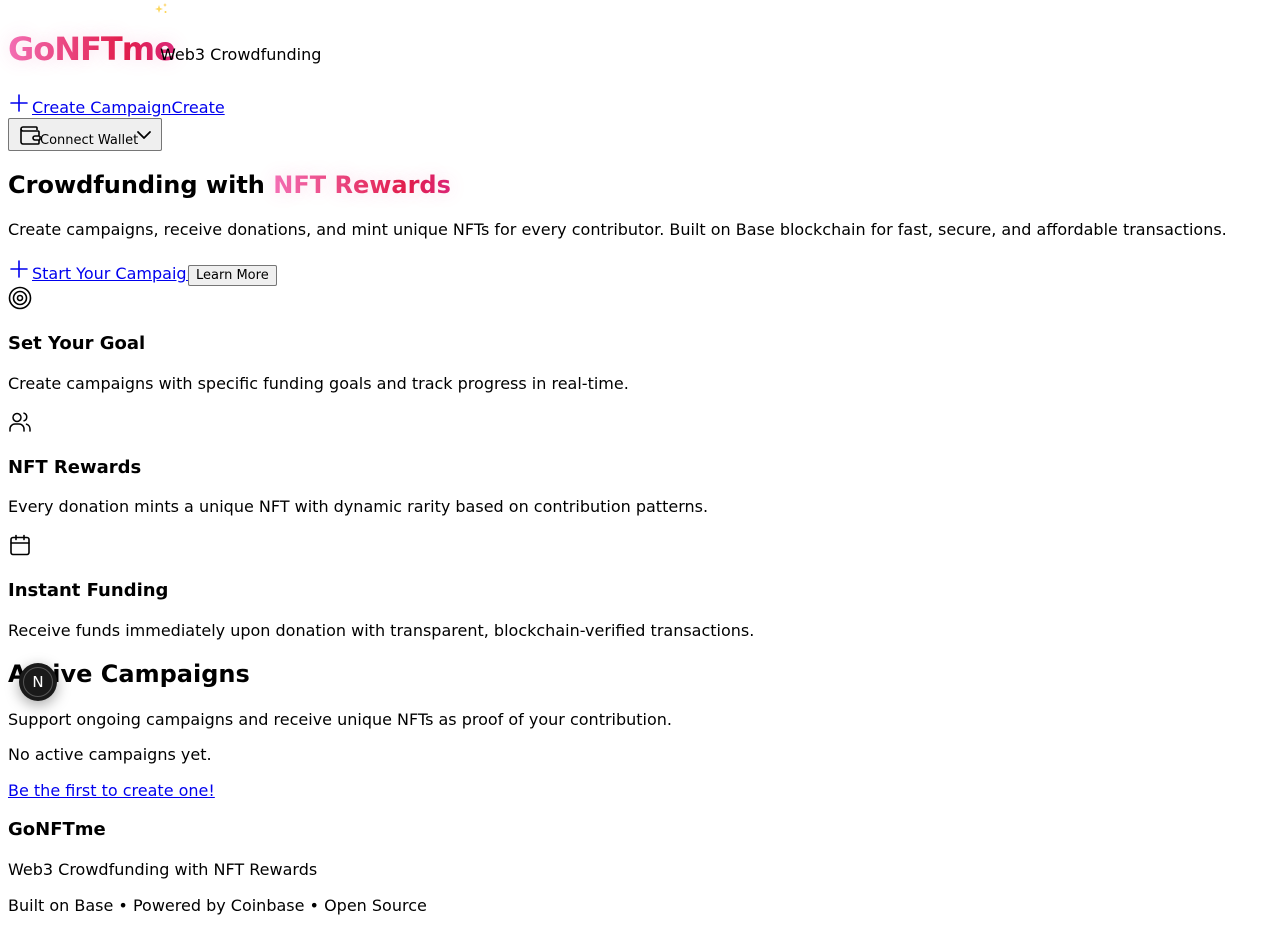 Image resolution: width=1280 pixels, height=931 pixels. What do you see at coordinates (30, 137) in the screenshot?
I see `wallet-icon` at bounding box center [30, 137].